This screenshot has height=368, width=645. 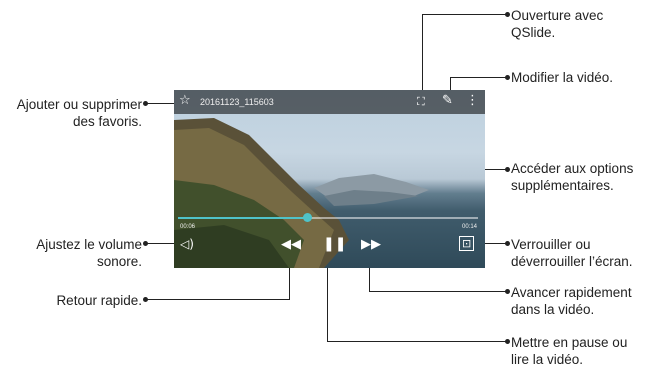 I want to click on leader-rewind-h, so click(x=218, y=299).